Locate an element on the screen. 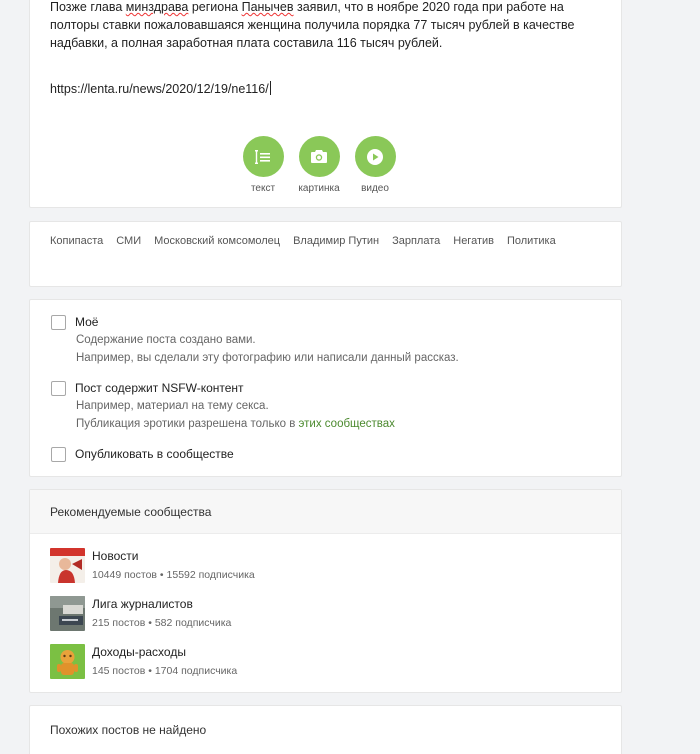 Image resolution: width=700 pixels, height=754 pixels. community-title: Опубликовать в сообществе is located at coordinates (154, 454).